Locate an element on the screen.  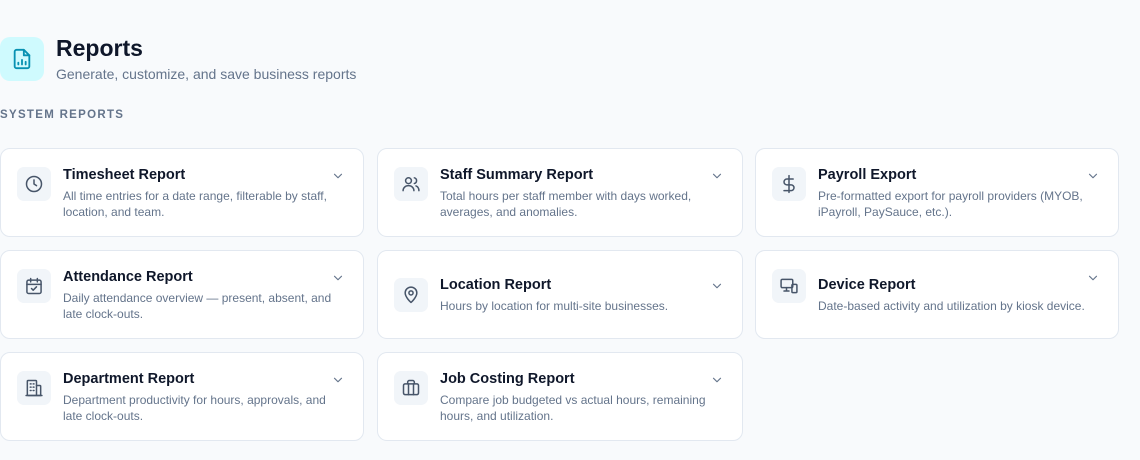
report-chart-icon is located at coordinates (22, 58).